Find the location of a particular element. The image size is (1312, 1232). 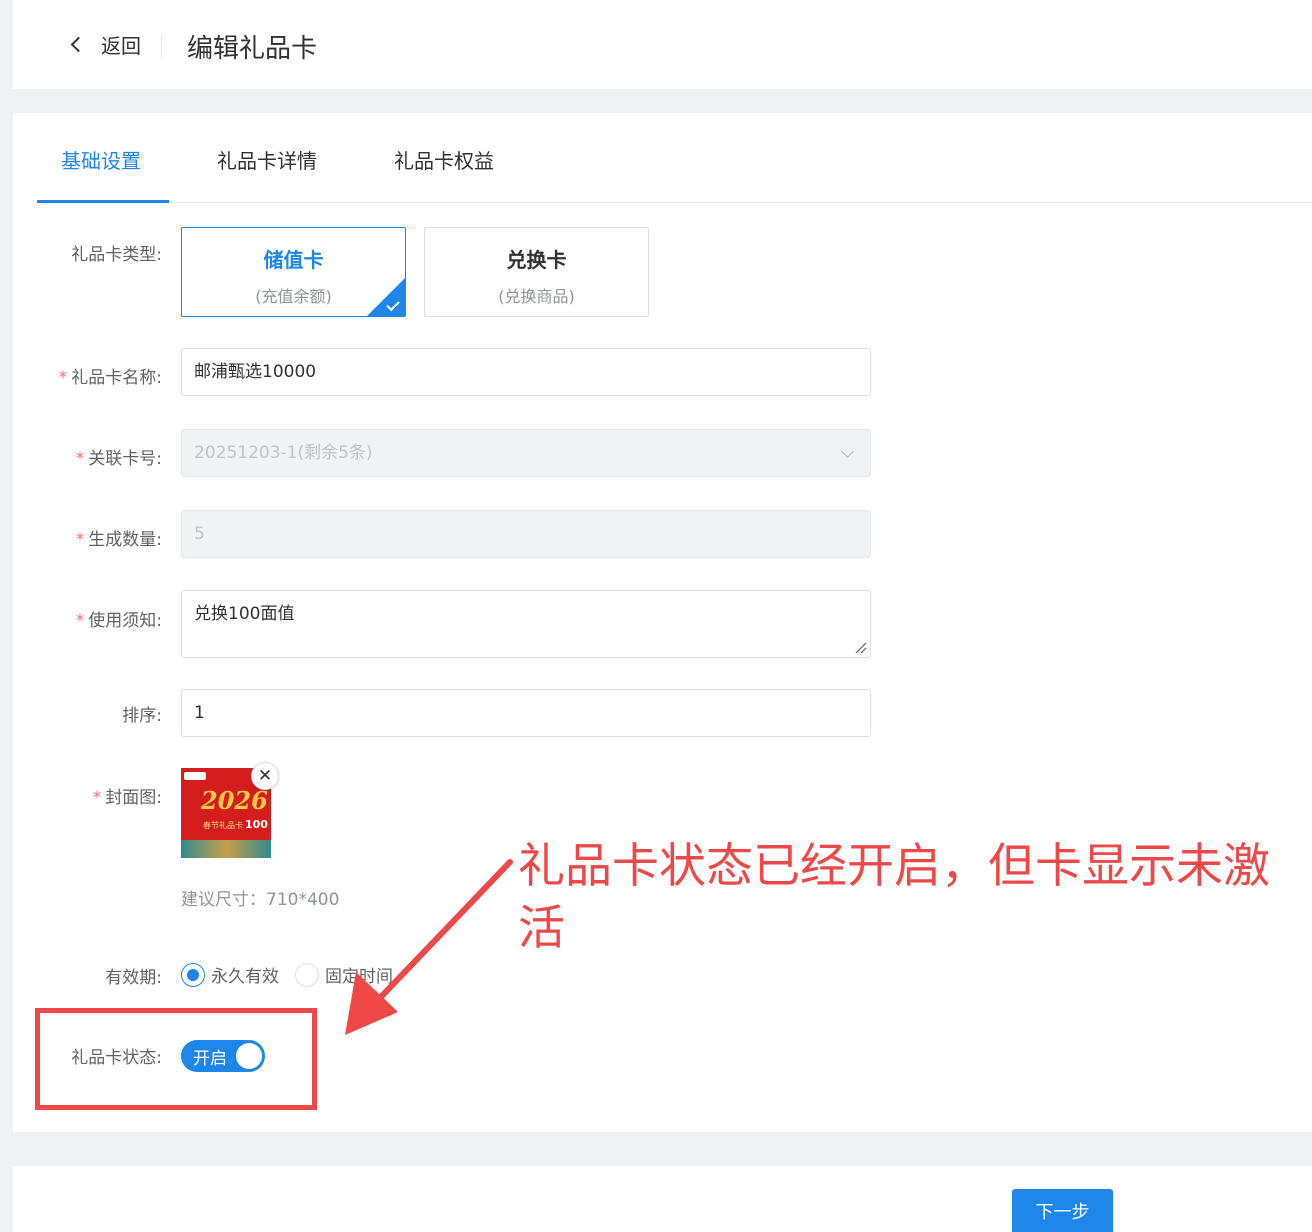

cover-year: 2026 is located at coordinates (234, 800).